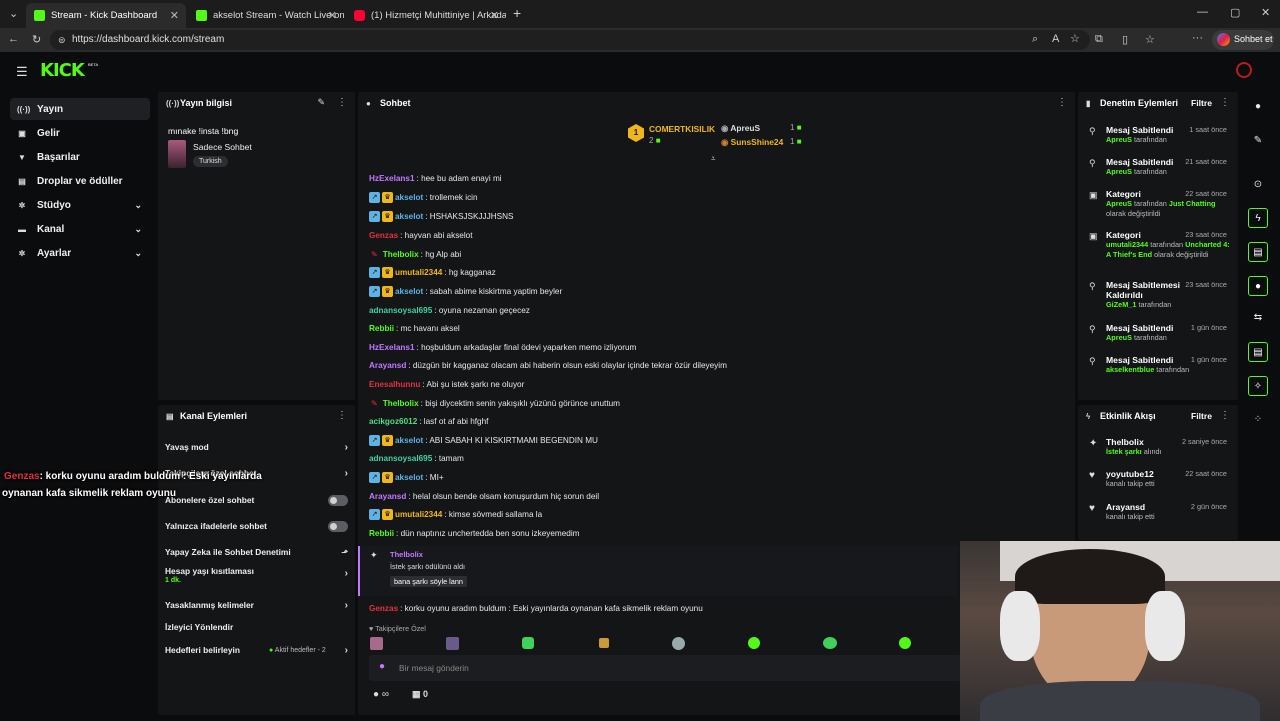  What do you see at coordinates (22, 72) in the screenshot?
I see `hamburger-menu-icon: ☰` at bounding box center [22, 72].